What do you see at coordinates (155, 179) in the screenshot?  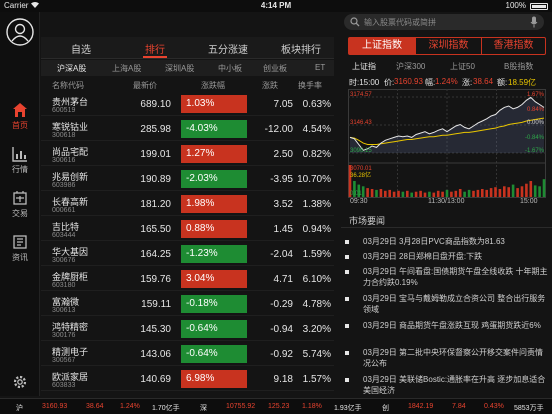 I see `stock-price: 190.89` at bounding box center [155, 179].